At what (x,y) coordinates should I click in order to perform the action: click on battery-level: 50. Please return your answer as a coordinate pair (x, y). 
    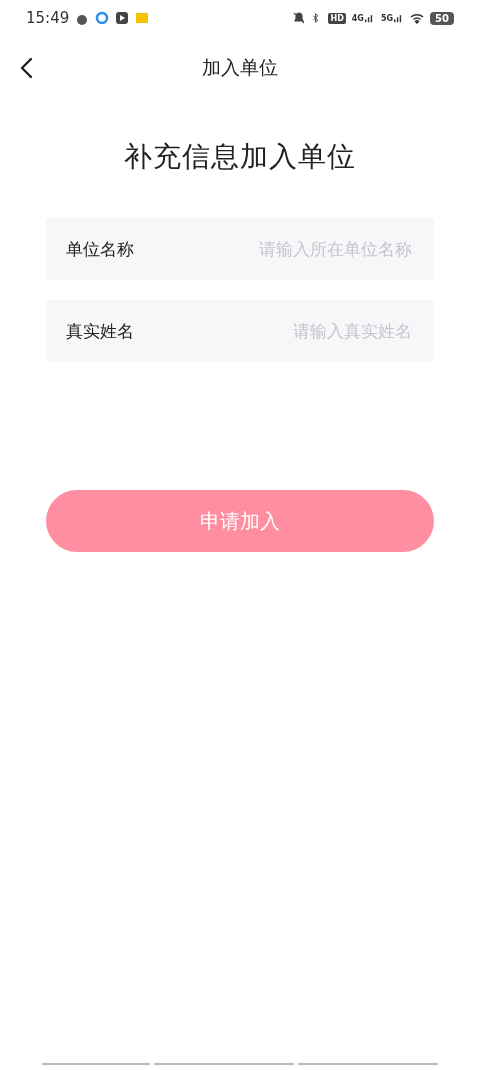
    Looking at the image, I should click on (442, 18).